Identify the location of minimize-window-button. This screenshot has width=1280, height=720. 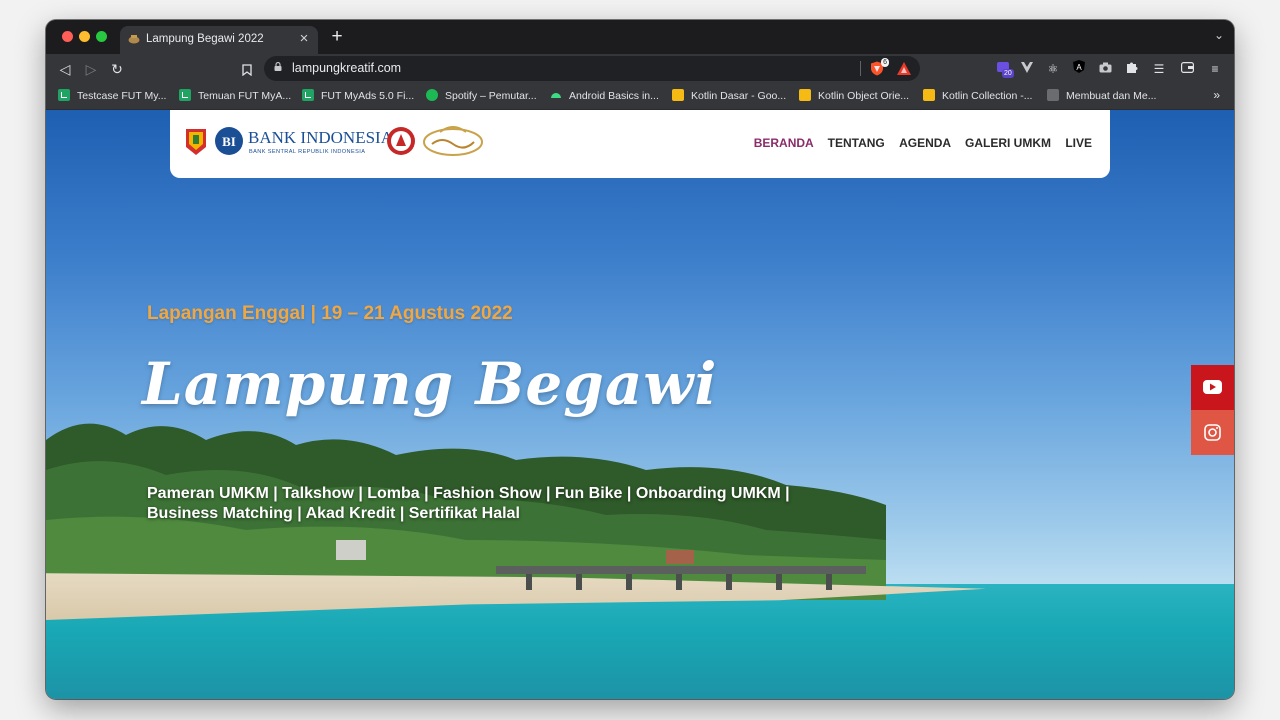
(84, 36).